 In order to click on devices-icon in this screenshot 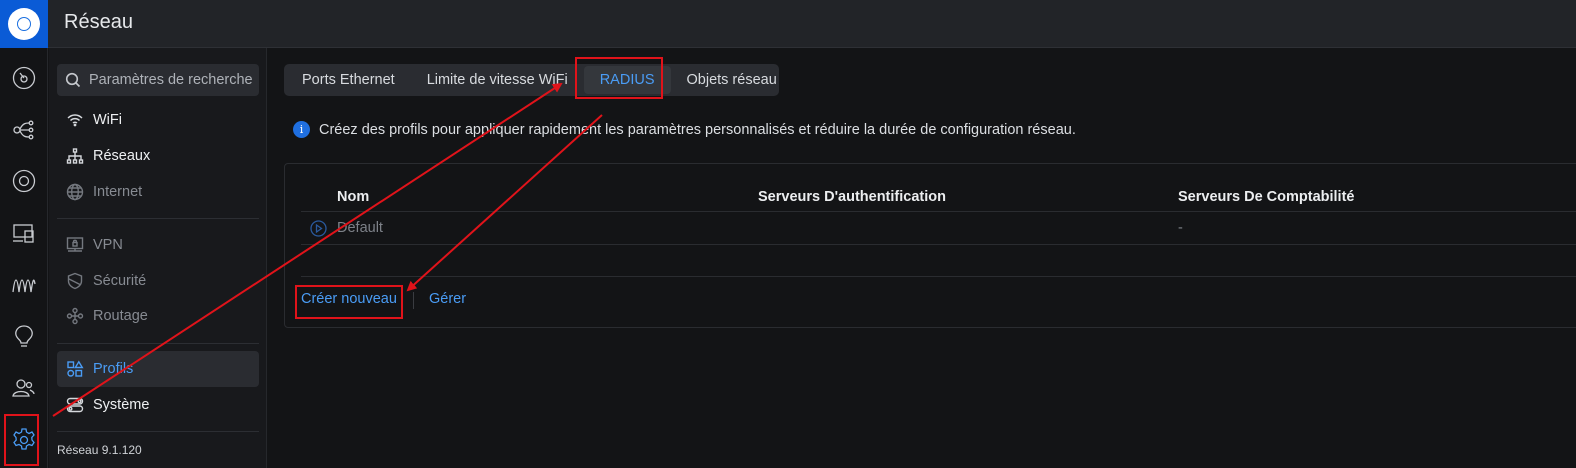, I will do `click(24, 181)`.